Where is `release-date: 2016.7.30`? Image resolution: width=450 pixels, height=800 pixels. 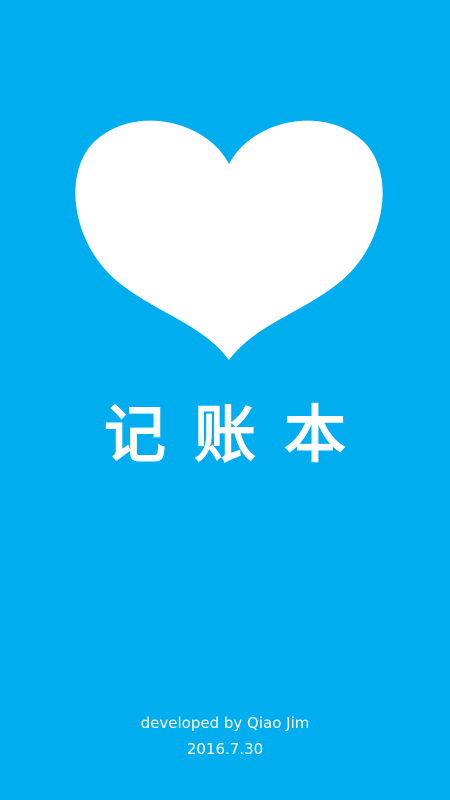 release-date: 2016.7.30 is located at coordinates (225, 749).